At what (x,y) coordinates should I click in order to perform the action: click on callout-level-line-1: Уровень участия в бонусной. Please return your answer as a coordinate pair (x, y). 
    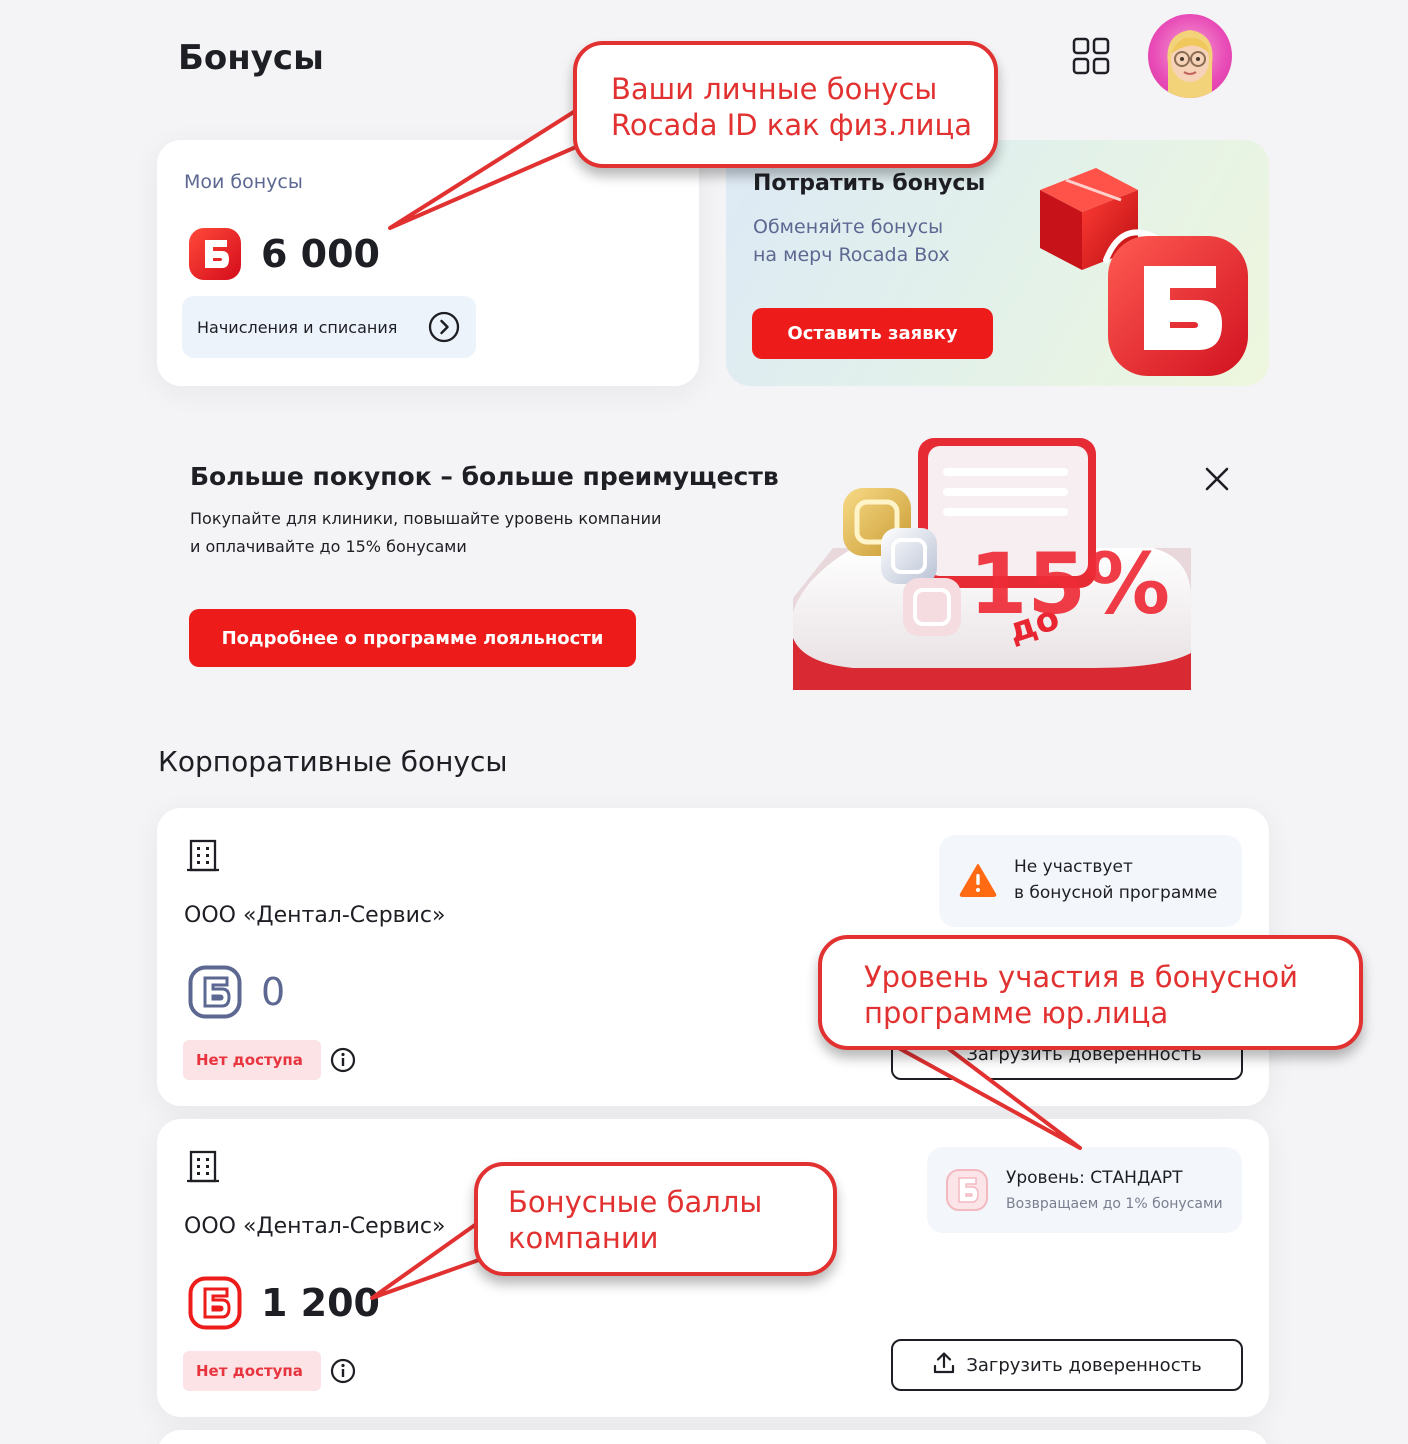
    Looking at the image, I should click on (1081, 977).